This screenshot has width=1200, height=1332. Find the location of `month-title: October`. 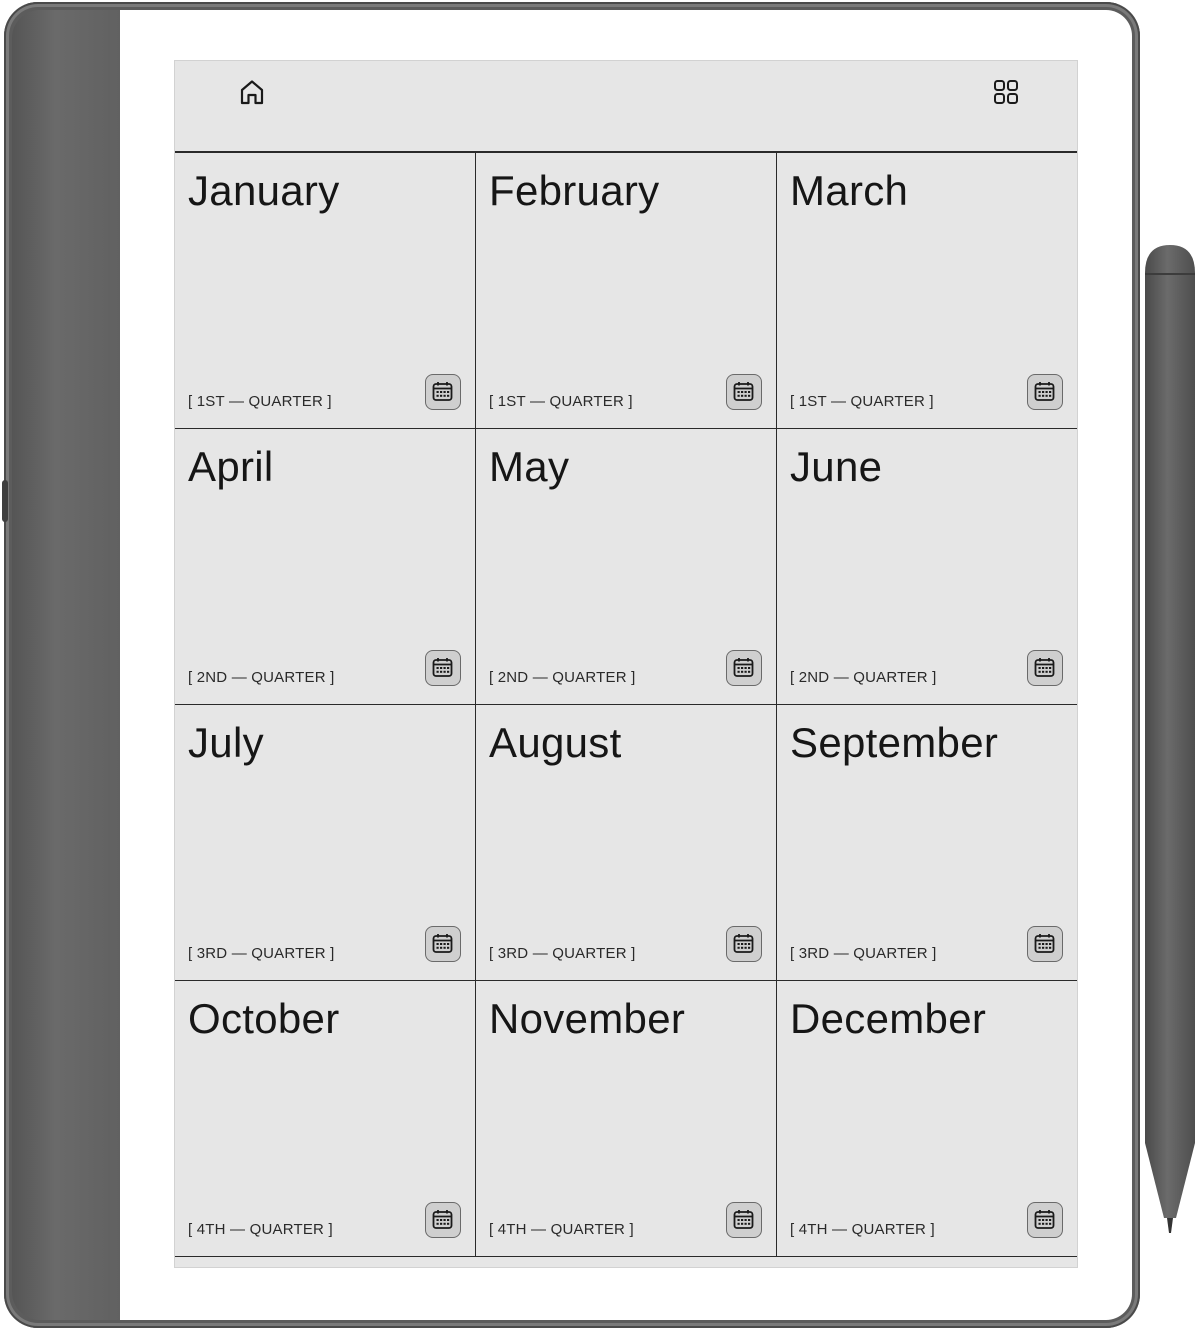

month-title: October is located at coordinates (264, 1018).